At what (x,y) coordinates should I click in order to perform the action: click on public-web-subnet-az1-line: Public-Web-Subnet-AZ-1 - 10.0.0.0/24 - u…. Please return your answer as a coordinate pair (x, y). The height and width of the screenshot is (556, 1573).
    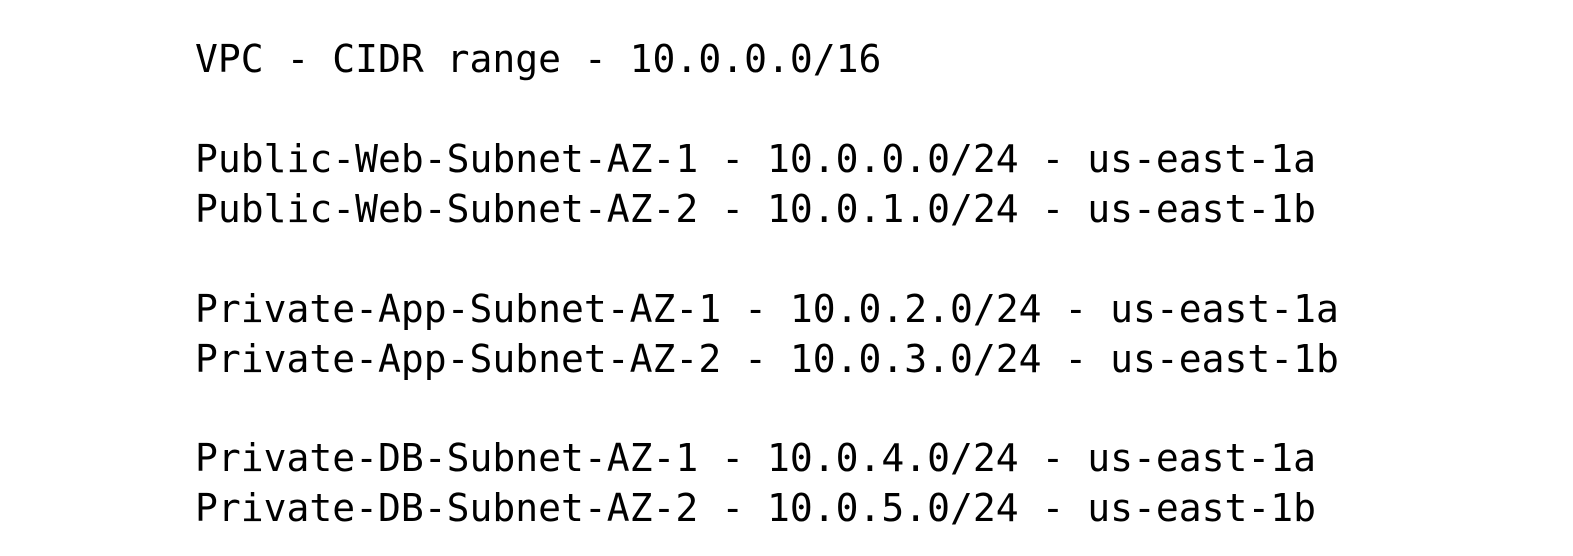
    Looking at the image, I should click on (756, 159).